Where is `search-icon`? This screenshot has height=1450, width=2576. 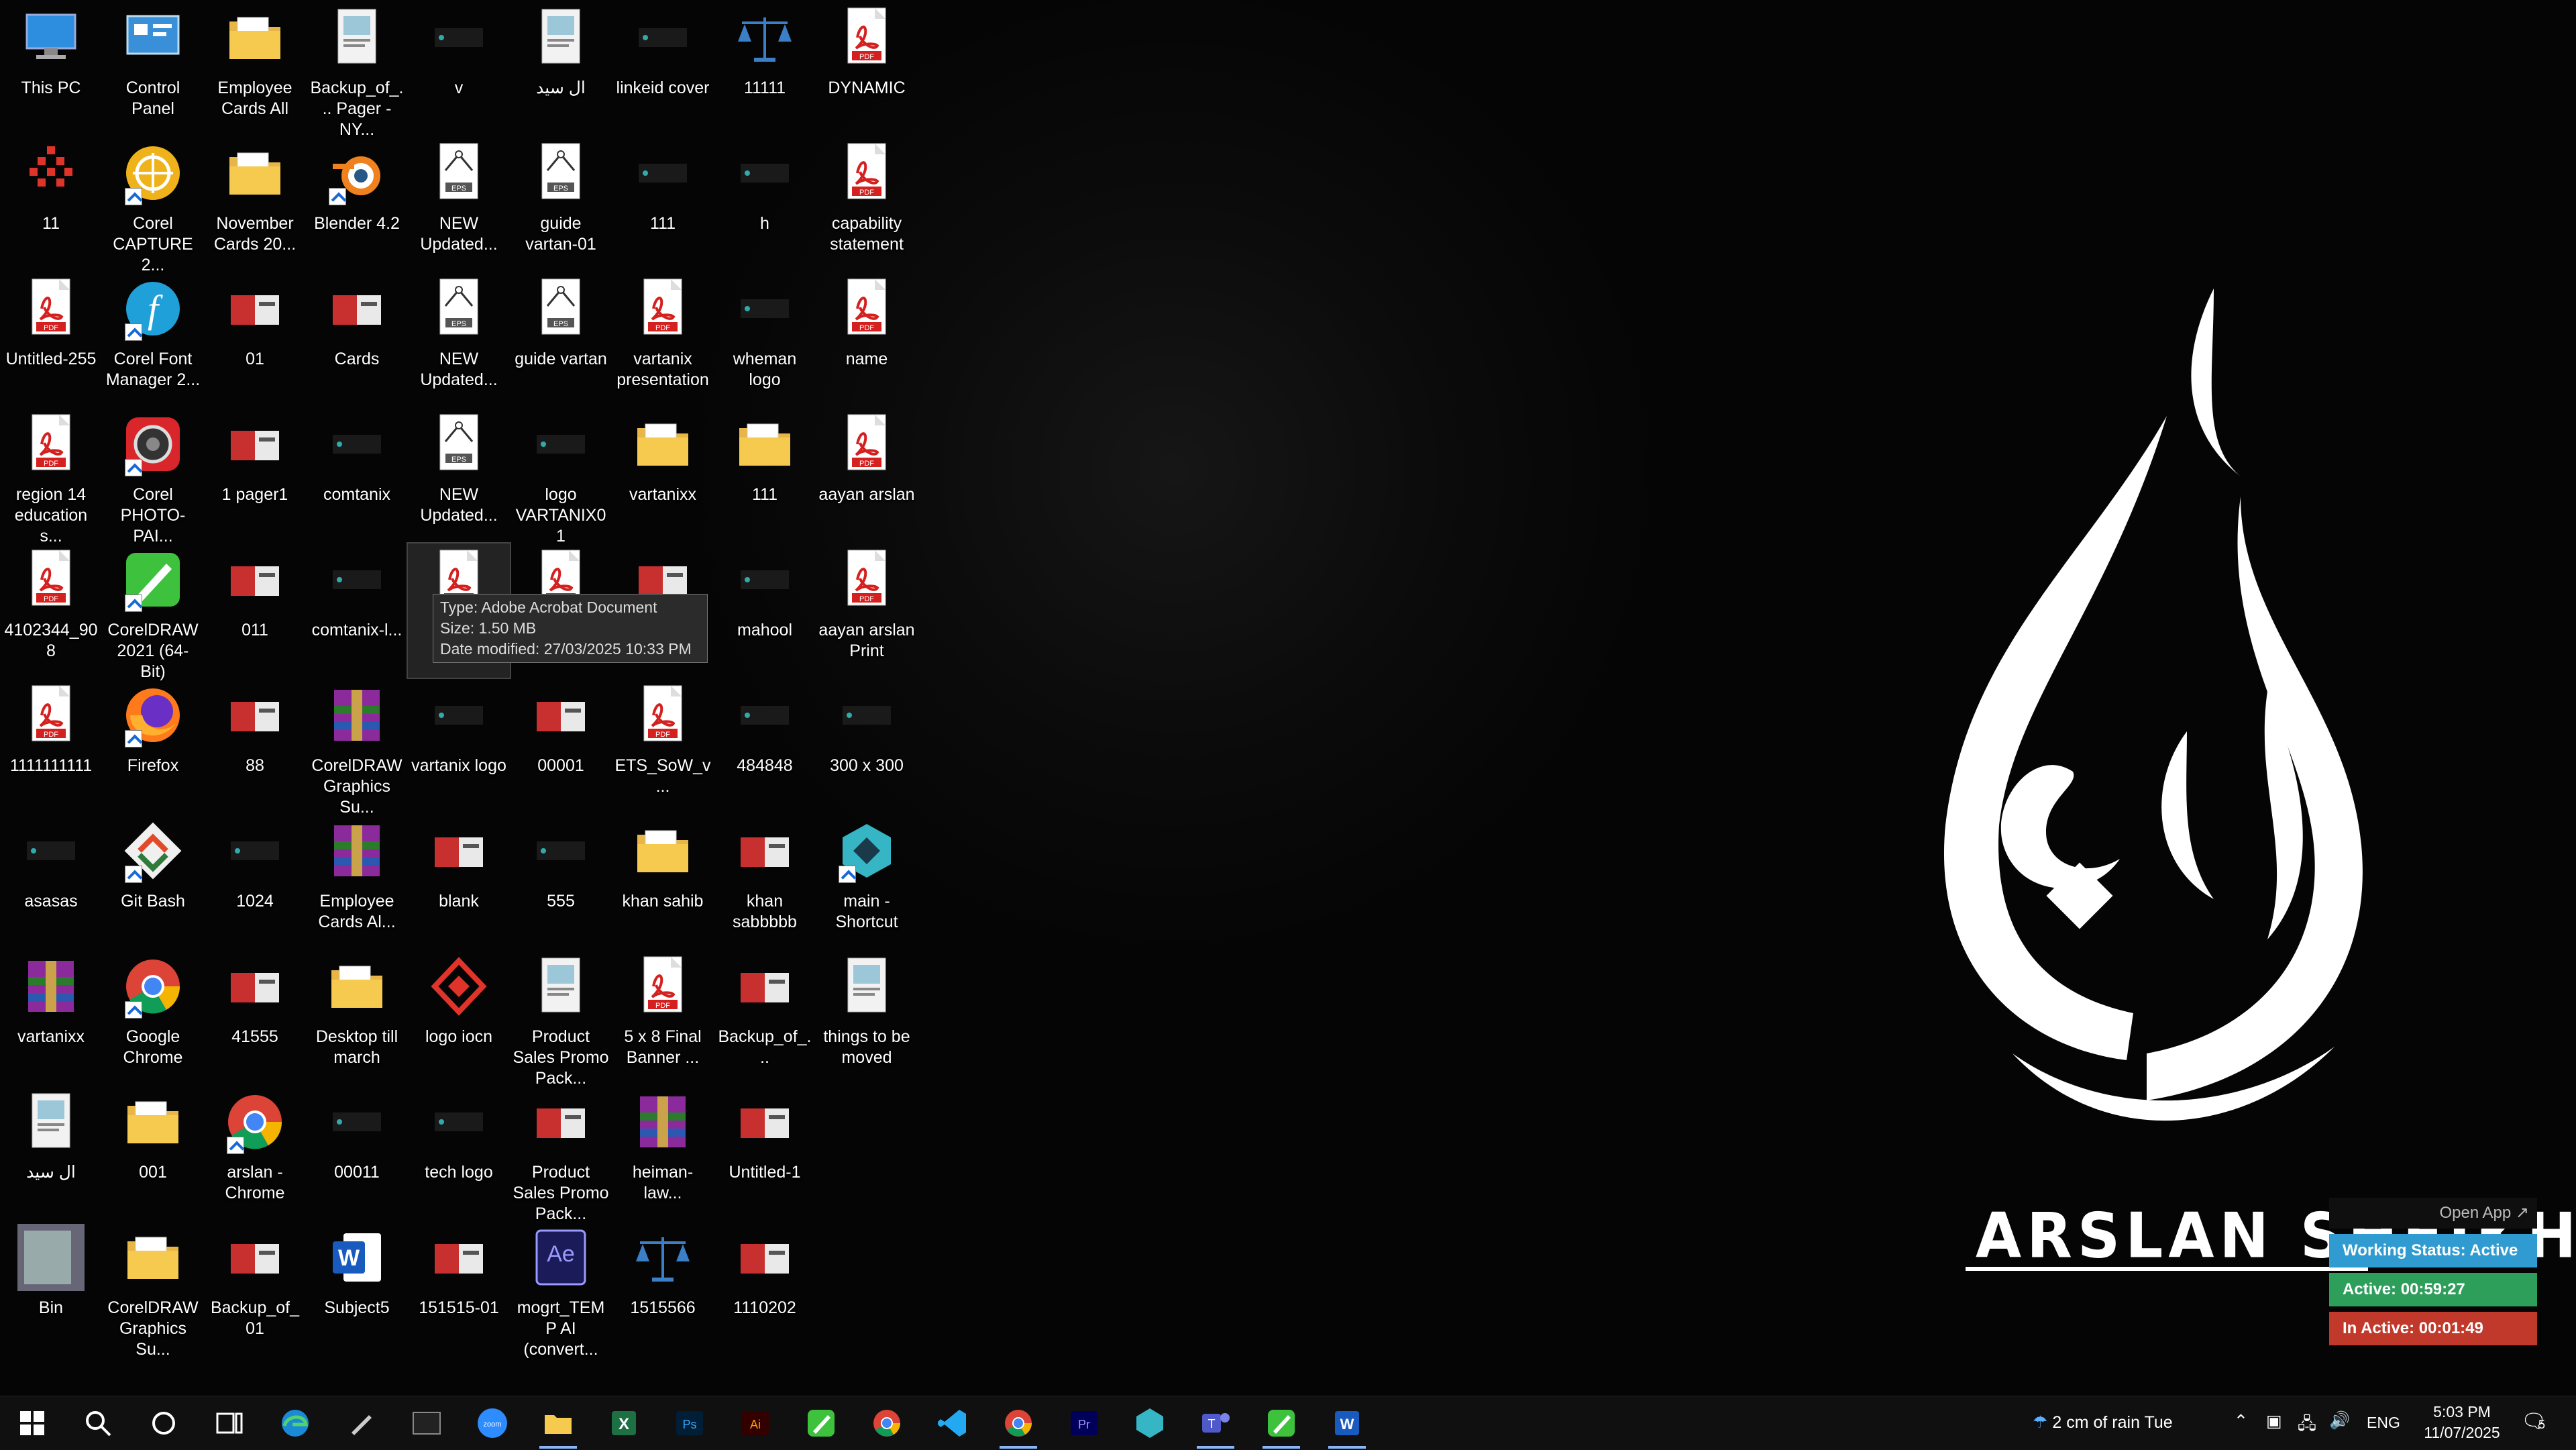 search-icon is located at coordinates (98, 1423).